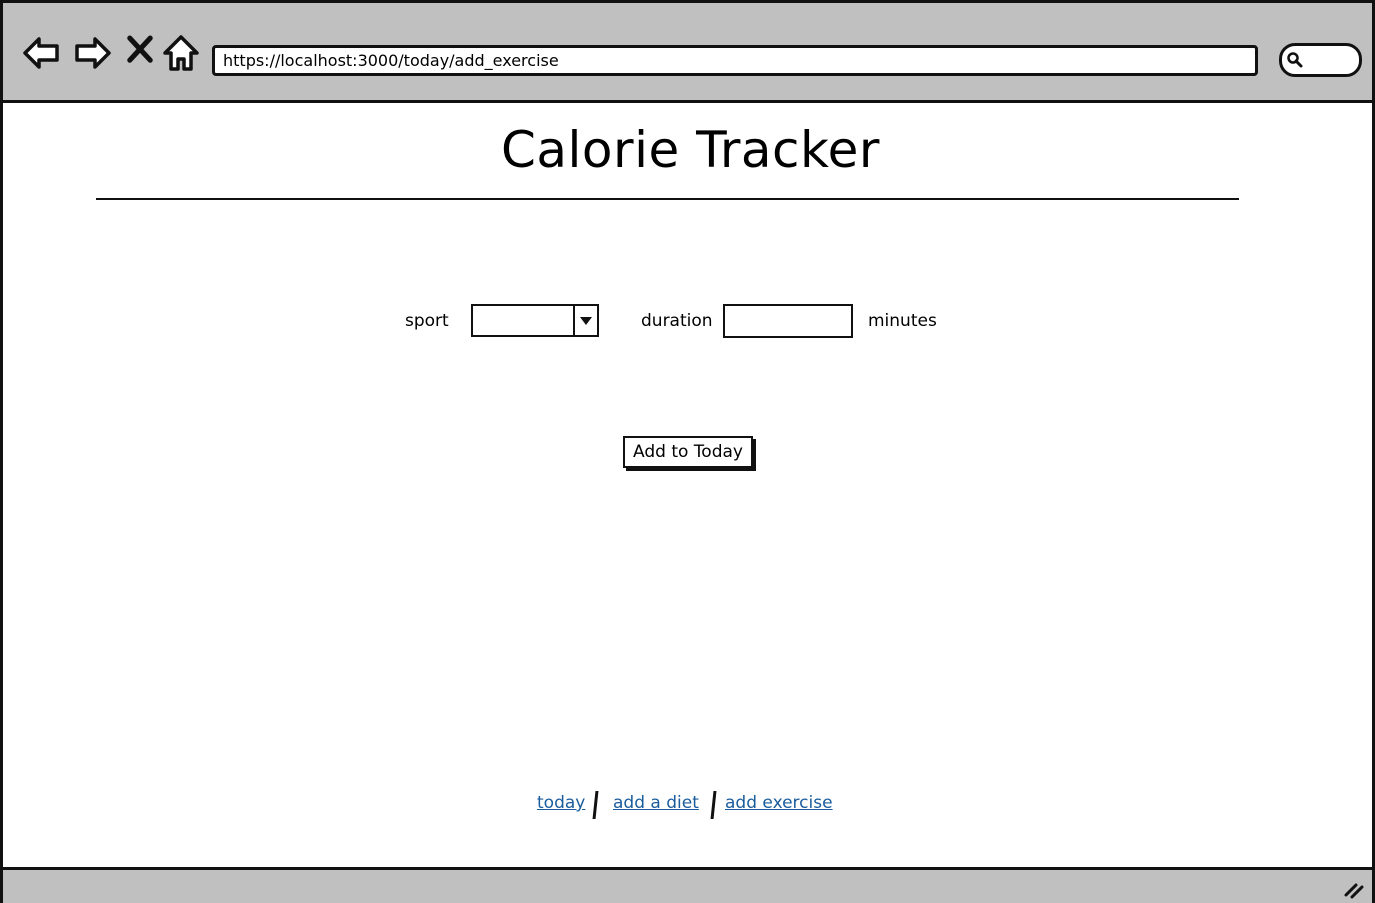  What do you see at coordinates (181, 53) in the screenshot?
I see `home-icon` at bounding box center [181, 53].